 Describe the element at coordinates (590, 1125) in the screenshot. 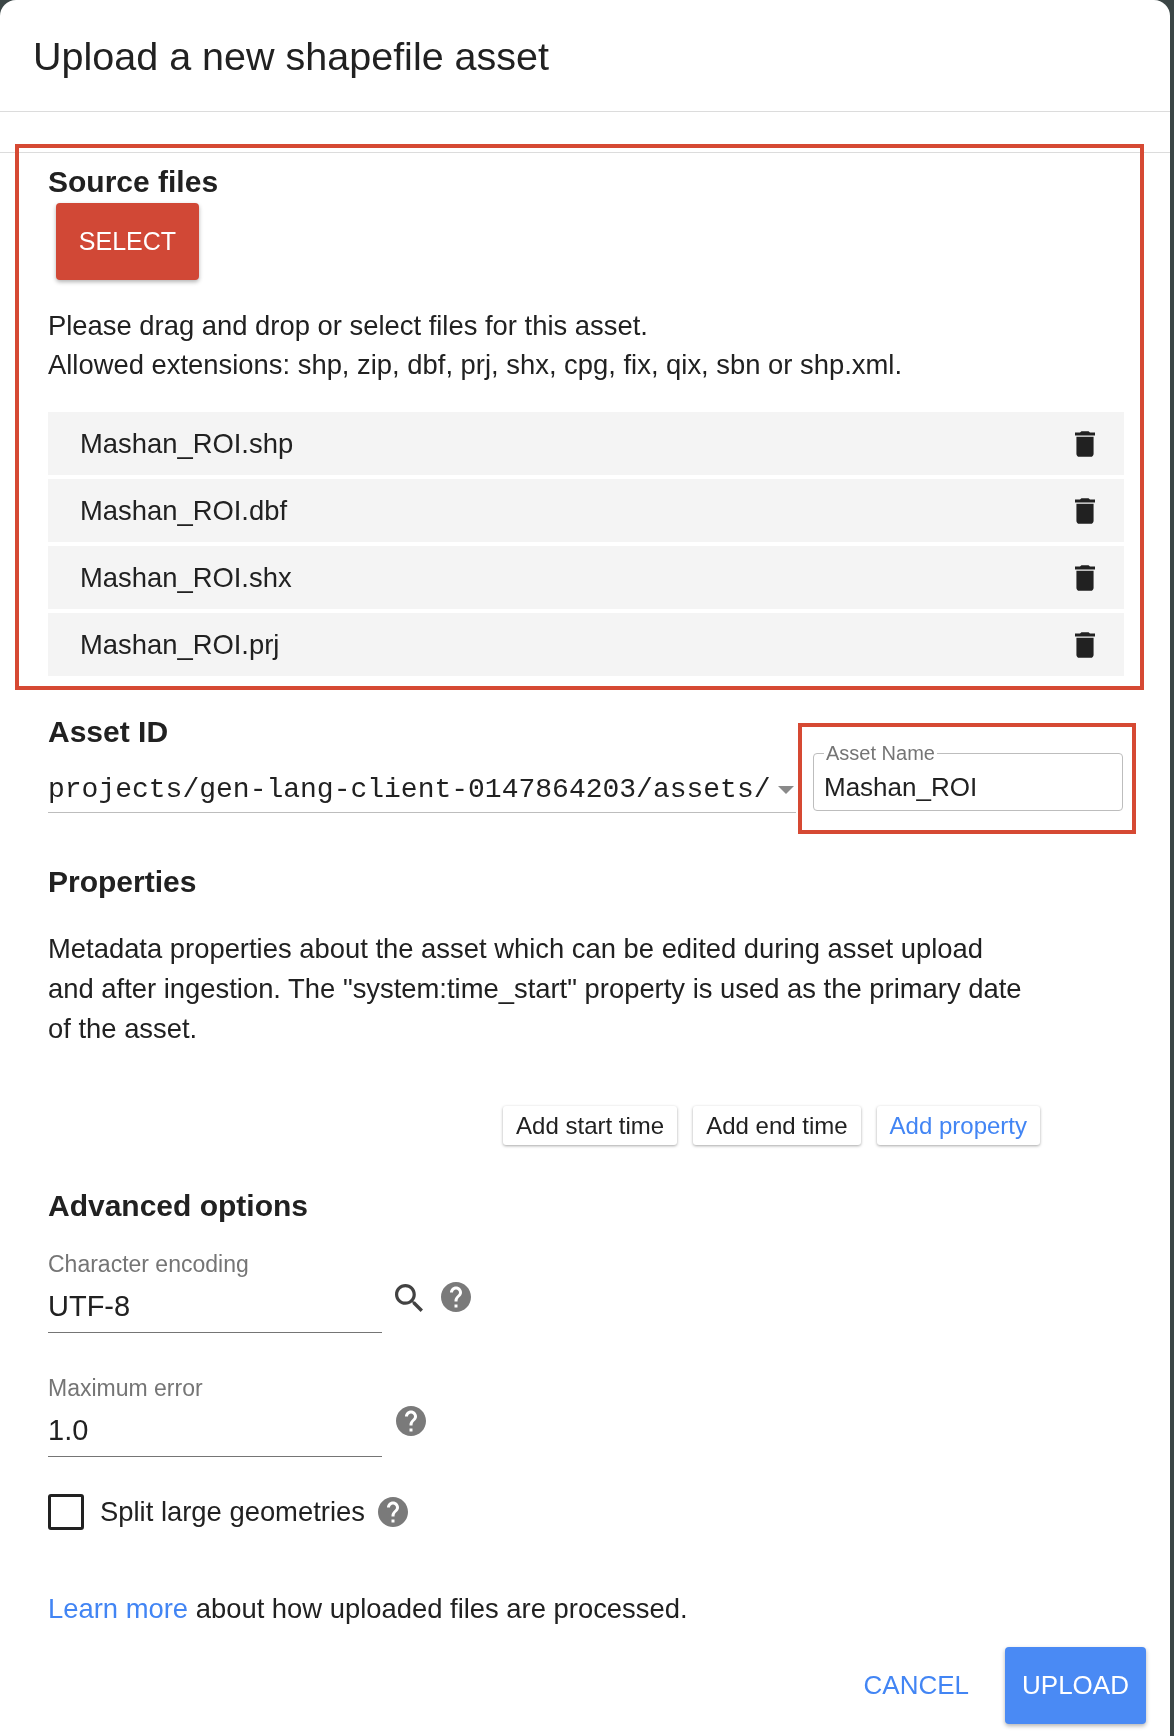

I see `property-button: Add start time` at that location.